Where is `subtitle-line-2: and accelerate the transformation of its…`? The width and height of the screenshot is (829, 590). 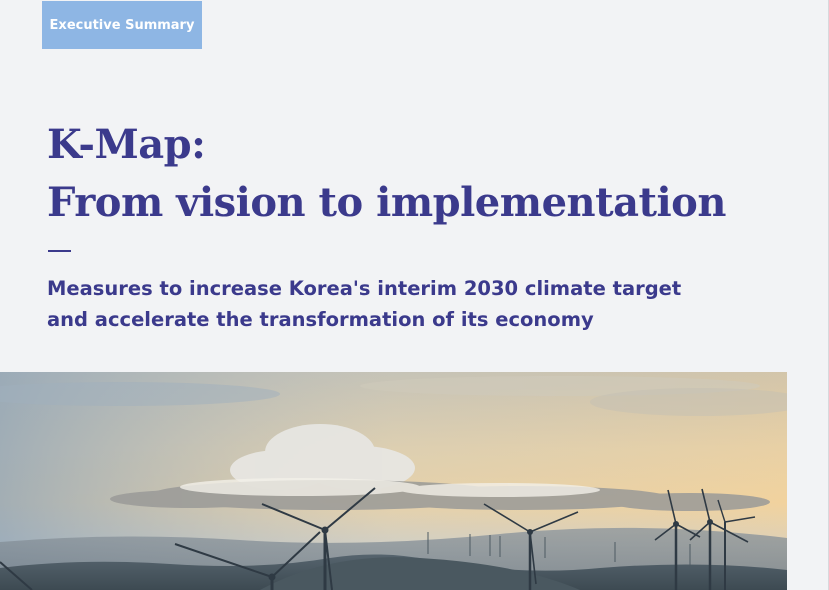
subtitle-line-2: and accelerate the transformation of its… is located at coordinates (320, 319).